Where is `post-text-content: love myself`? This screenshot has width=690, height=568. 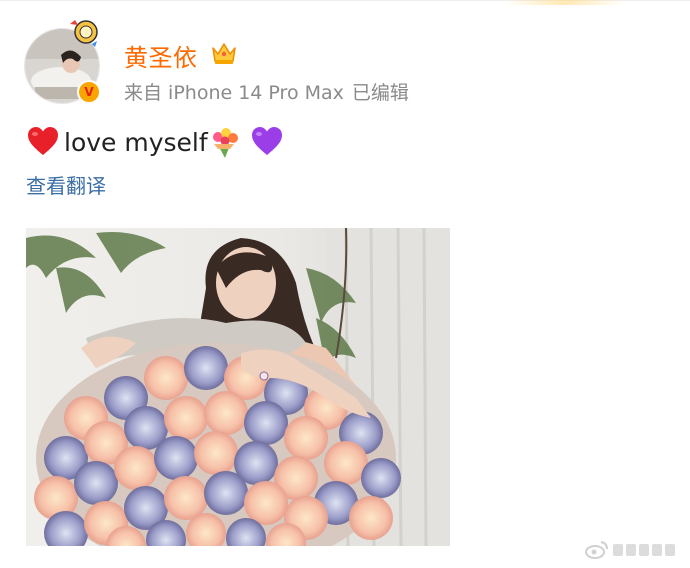
post-text-content: love myself is located at coordinates (136, 142).